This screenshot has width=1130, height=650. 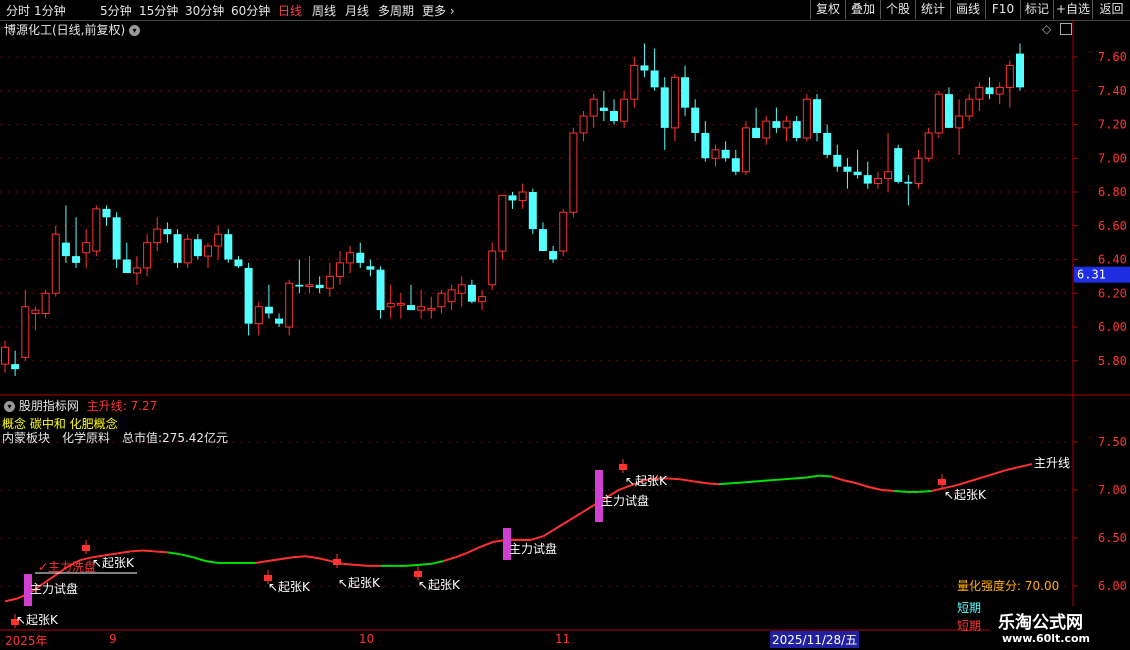 I want to click on indicator-name: 股朋指标网, so click(x=48, y=406).